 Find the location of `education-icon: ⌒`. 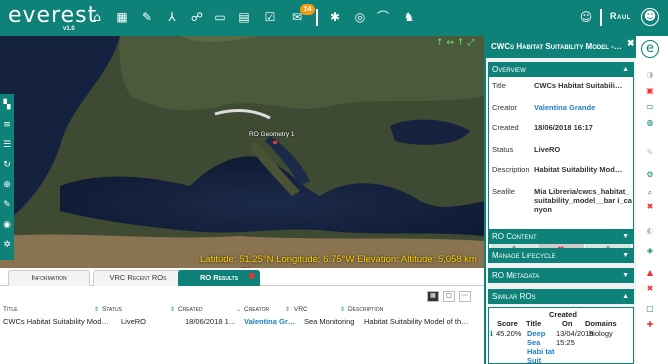

education-icon: ⌒ is located at coordinates (383, 17).